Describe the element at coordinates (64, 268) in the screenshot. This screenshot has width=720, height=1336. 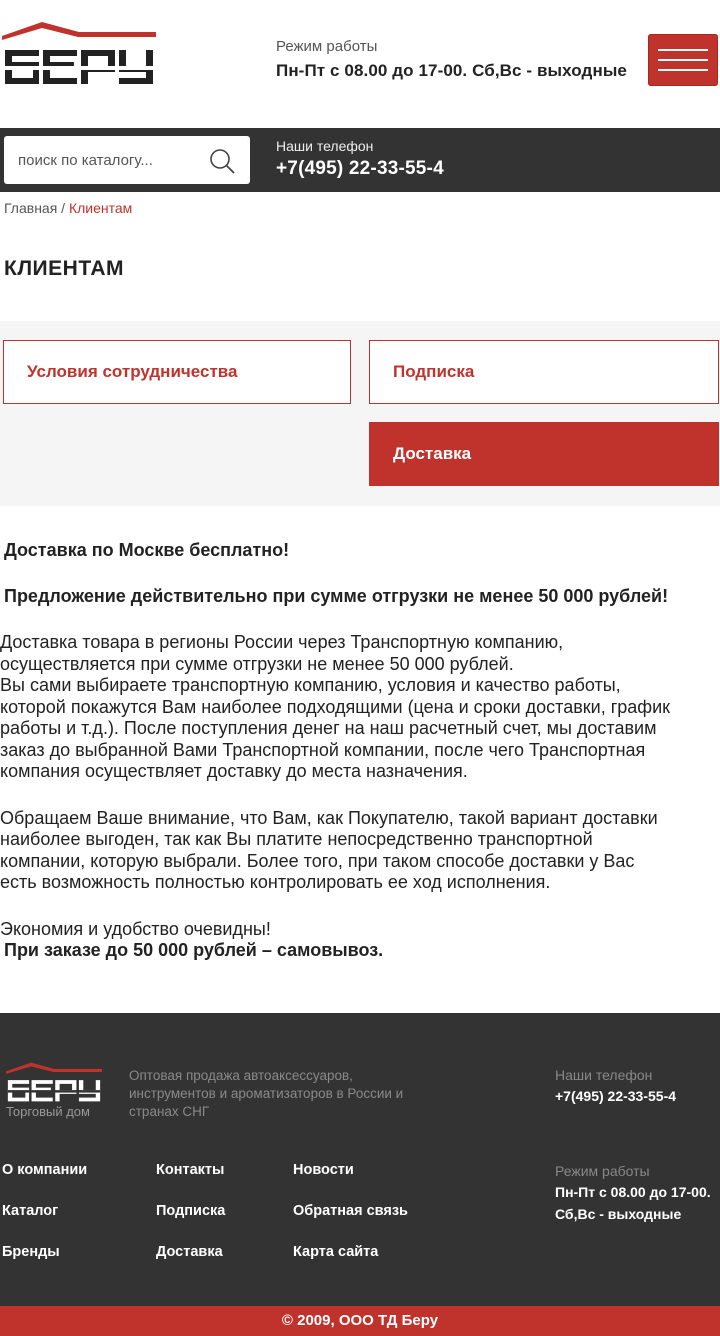
I see `page-title: КЛИЕНТАМ` at that location.